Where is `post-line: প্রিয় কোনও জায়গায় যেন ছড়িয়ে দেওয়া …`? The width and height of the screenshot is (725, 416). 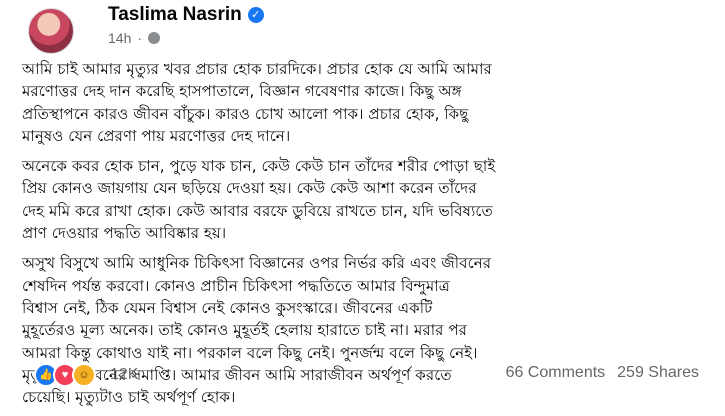
post-line: প্রিয় কোনও জায়গায় যেন ছড়িয়ে দেওয়া … is located at coordinates (249, 188).